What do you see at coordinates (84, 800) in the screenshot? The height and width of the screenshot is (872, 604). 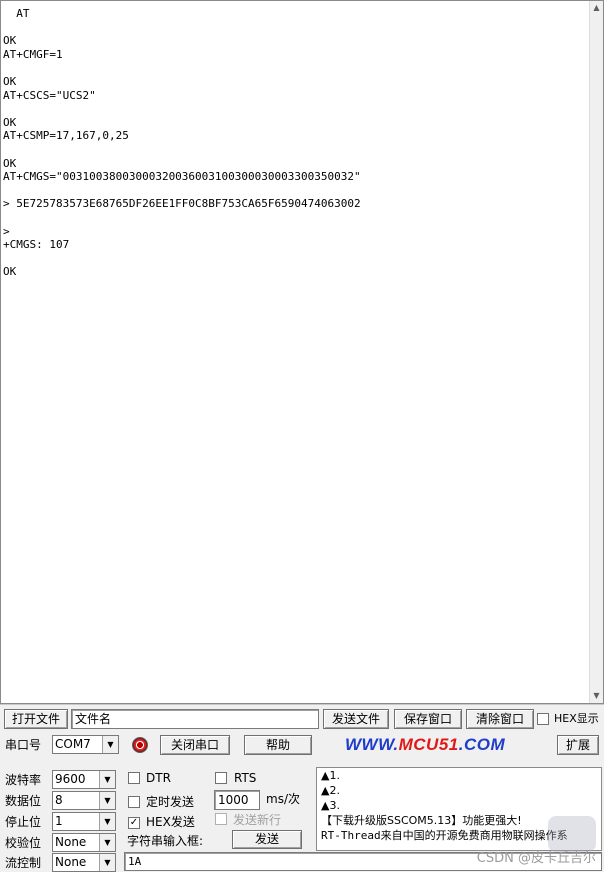 I see `data-bits-select: 8 ▼` at bounding box center [84, 800].